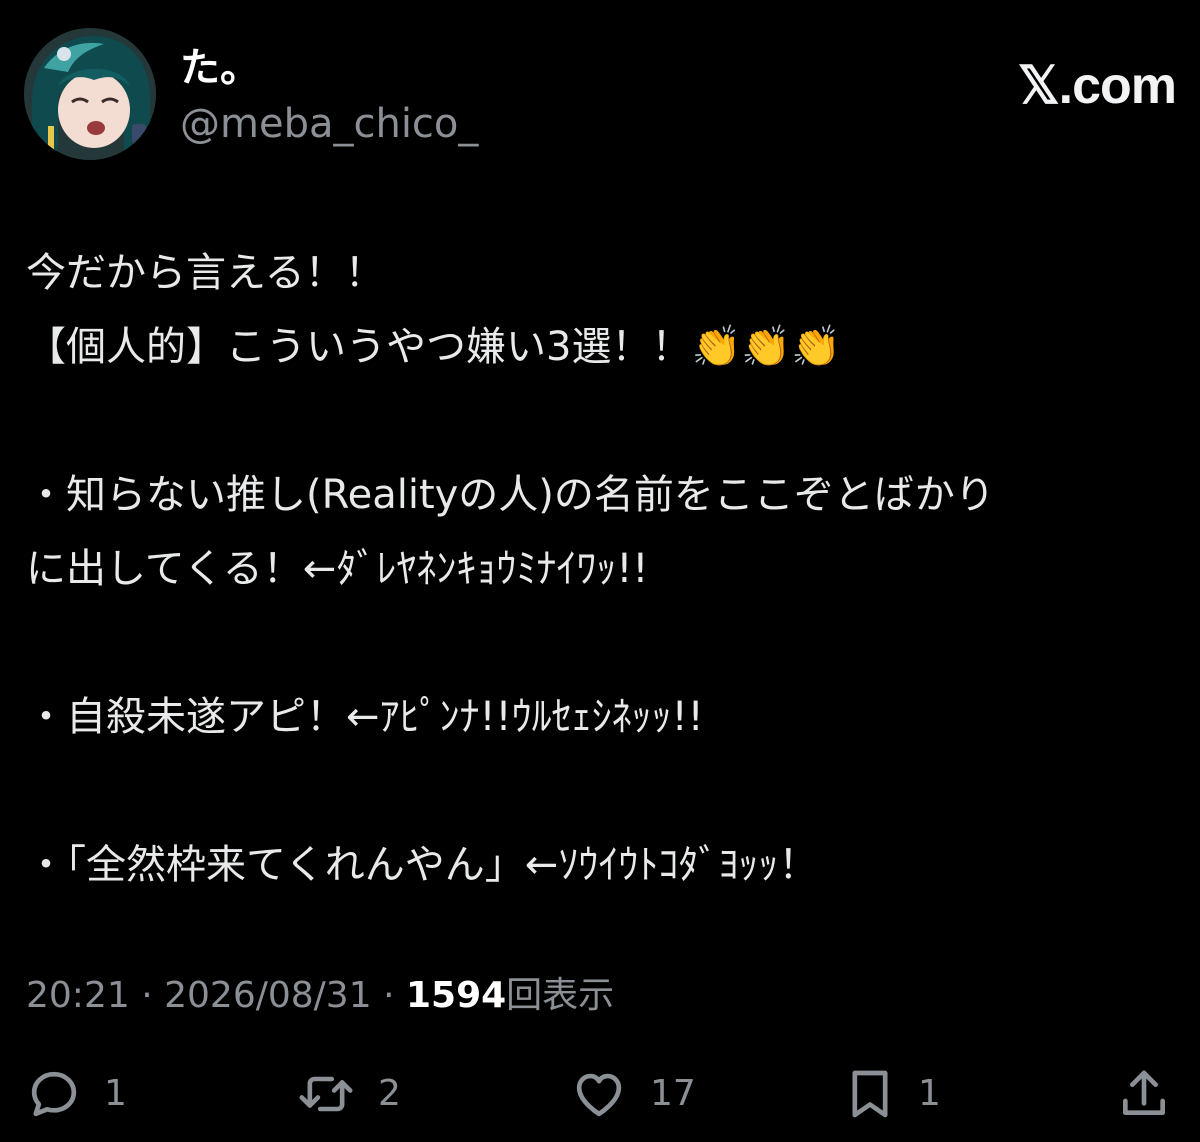 This screenshot has height=1142, width=1200. I want to click on reply-count: 1, so click(115, 1093).